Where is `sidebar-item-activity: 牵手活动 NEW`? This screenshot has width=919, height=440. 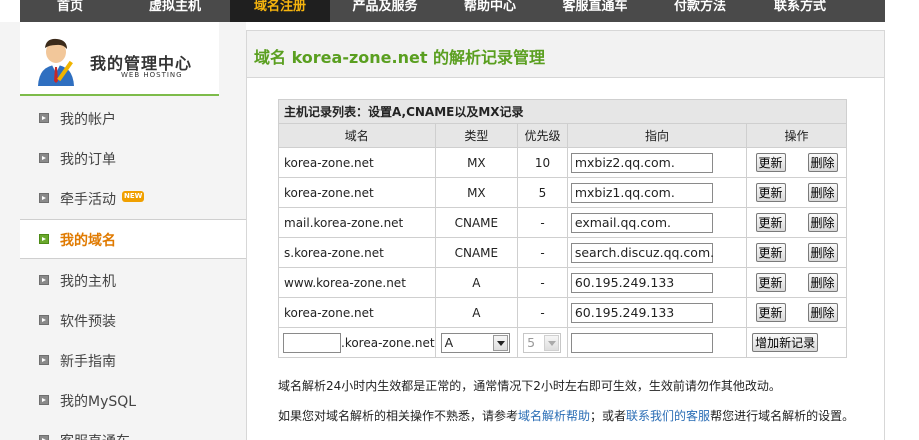 sidebar-item-activity: 牵手活动 NEW is located at coordinates (133, 199).